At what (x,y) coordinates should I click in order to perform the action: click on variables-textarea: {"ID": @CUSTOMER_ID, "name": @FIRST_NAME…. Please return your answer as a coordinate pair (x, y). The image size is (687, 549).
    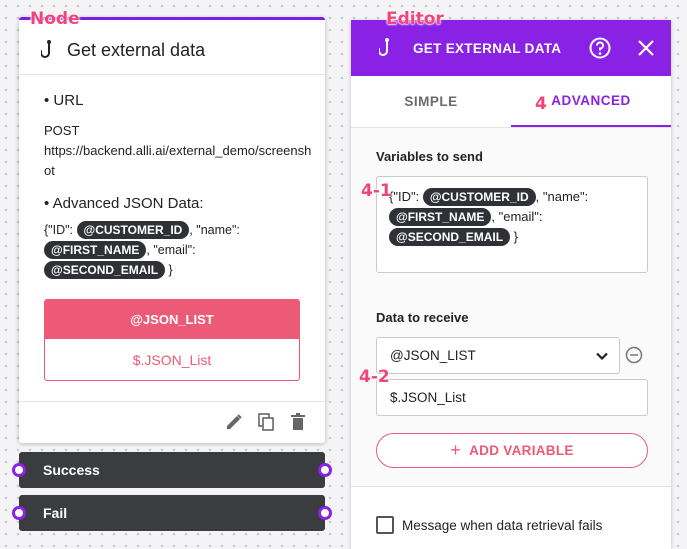
    Looking at the image, I should click on (512, 224).